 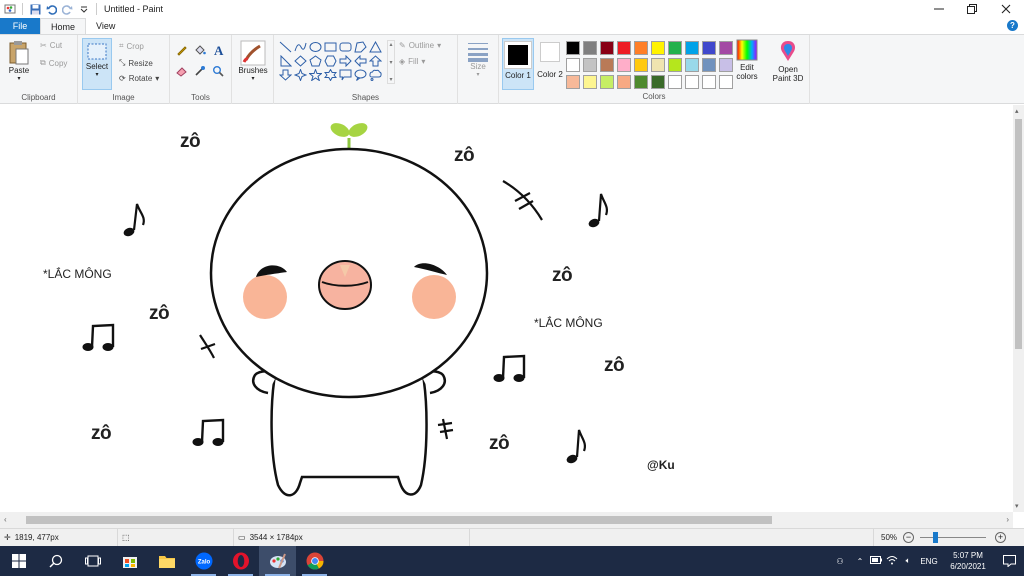 What do you see at coordinates (285, 61) in the screenshot?
I see `right-triangle-shape-icon` at bounding box center [285, 61].